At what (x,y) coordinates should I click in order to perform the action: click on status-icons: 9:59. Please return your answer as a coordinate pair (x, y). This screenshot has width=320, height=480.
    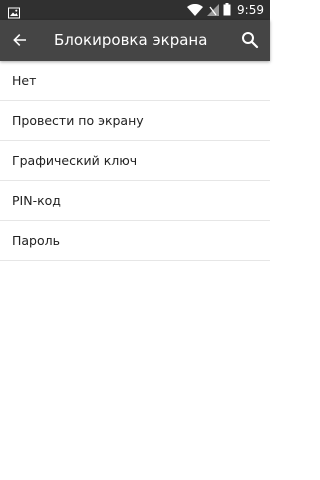
    Looking at the image, I should click on (225, 10).